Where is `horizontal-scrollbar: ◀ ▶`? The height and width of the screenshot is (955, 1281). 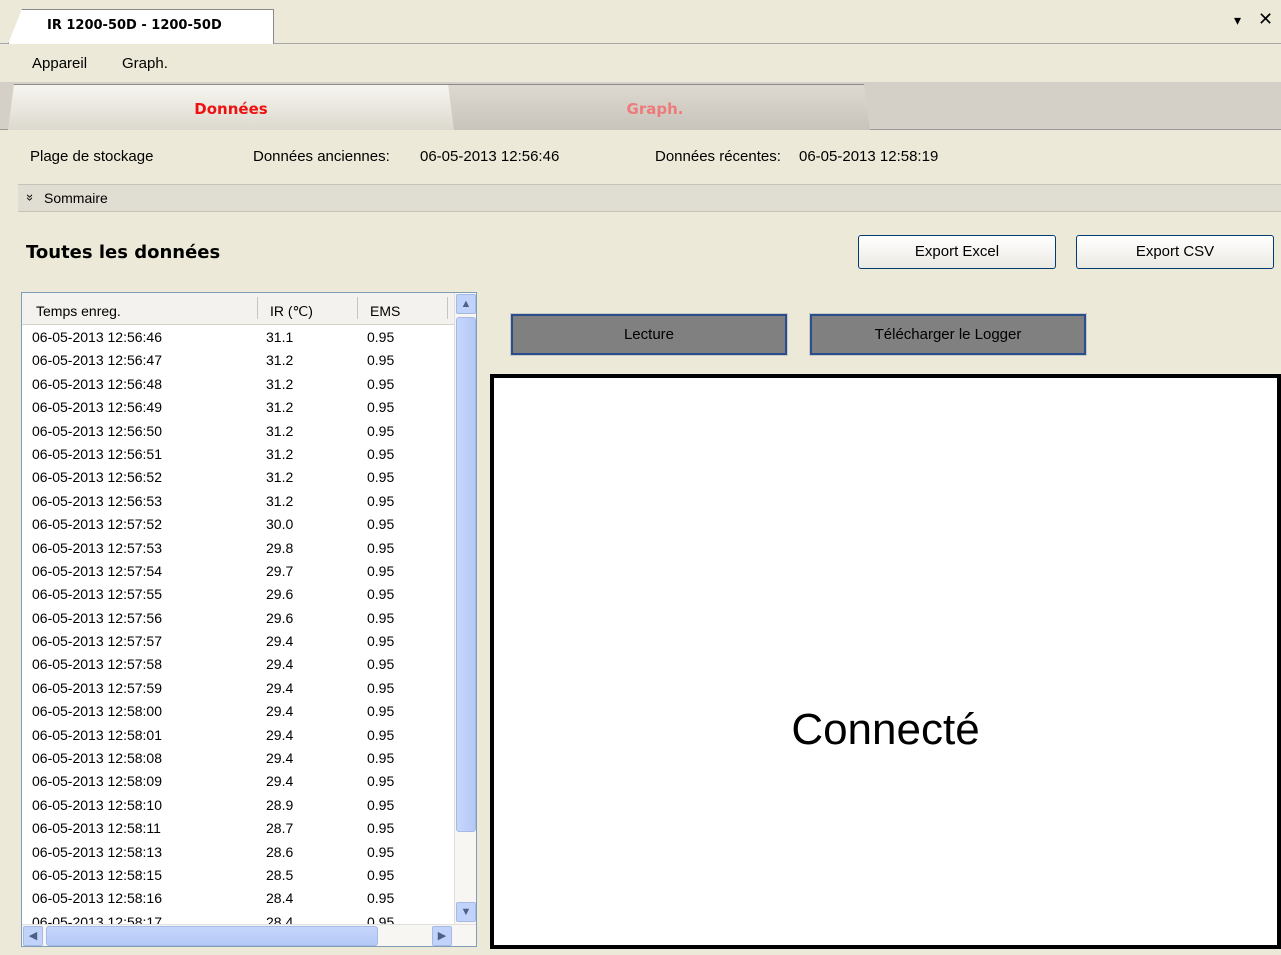
horizontal-scrollbar: ◀ ▶ is located at coordinates (249, 935).